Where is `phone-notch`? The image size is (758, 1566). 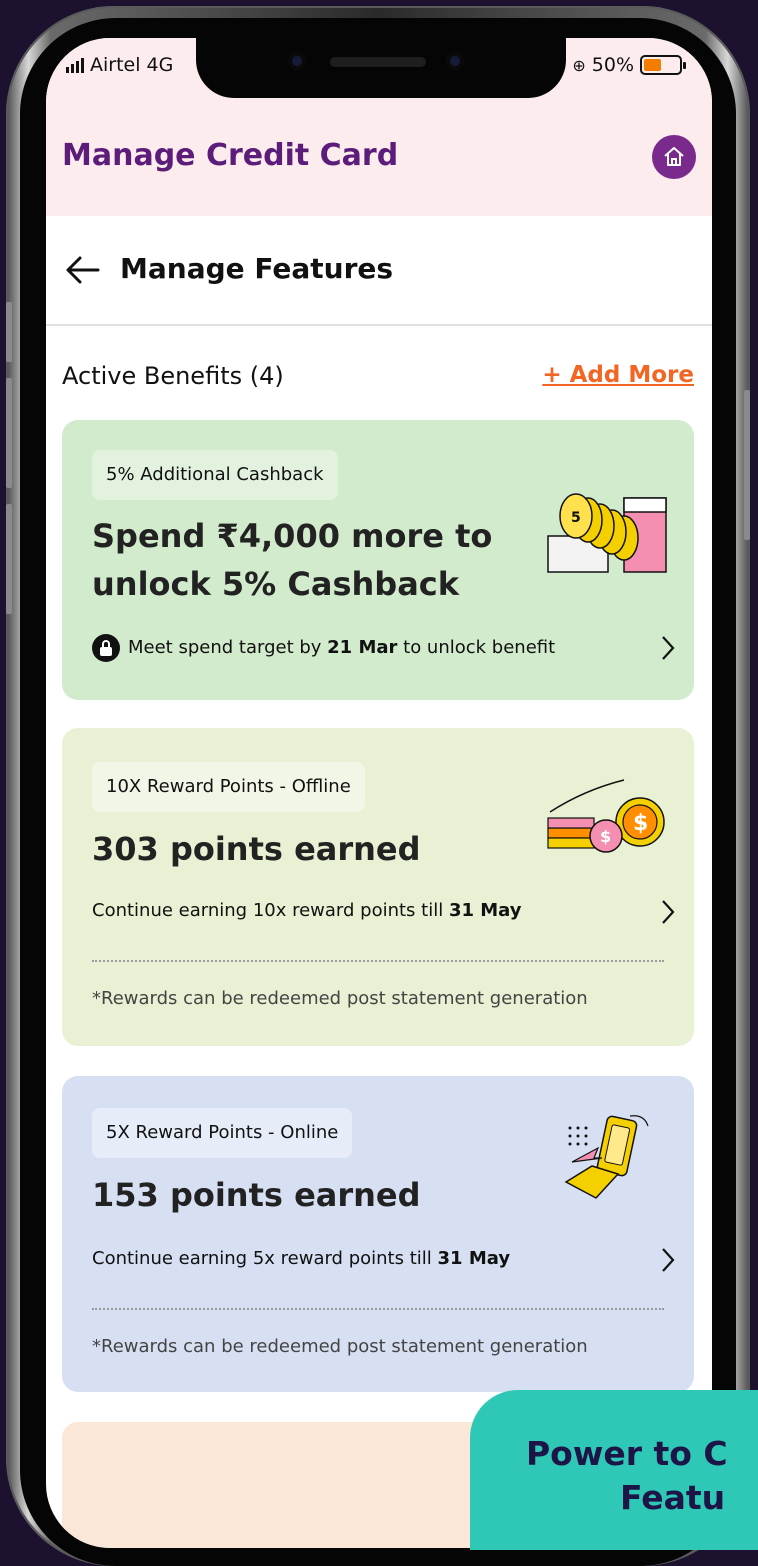
phone-notch is located at coordinates (381, 68).